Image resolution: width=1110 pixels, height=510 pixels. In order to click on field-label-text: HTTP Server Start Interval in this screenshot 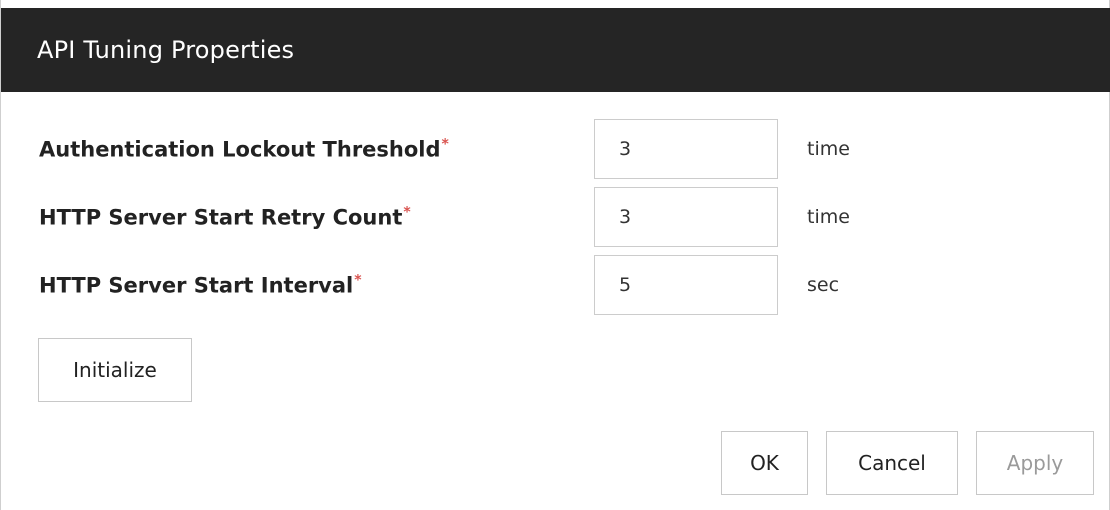, I will do `click(196, 285)`.